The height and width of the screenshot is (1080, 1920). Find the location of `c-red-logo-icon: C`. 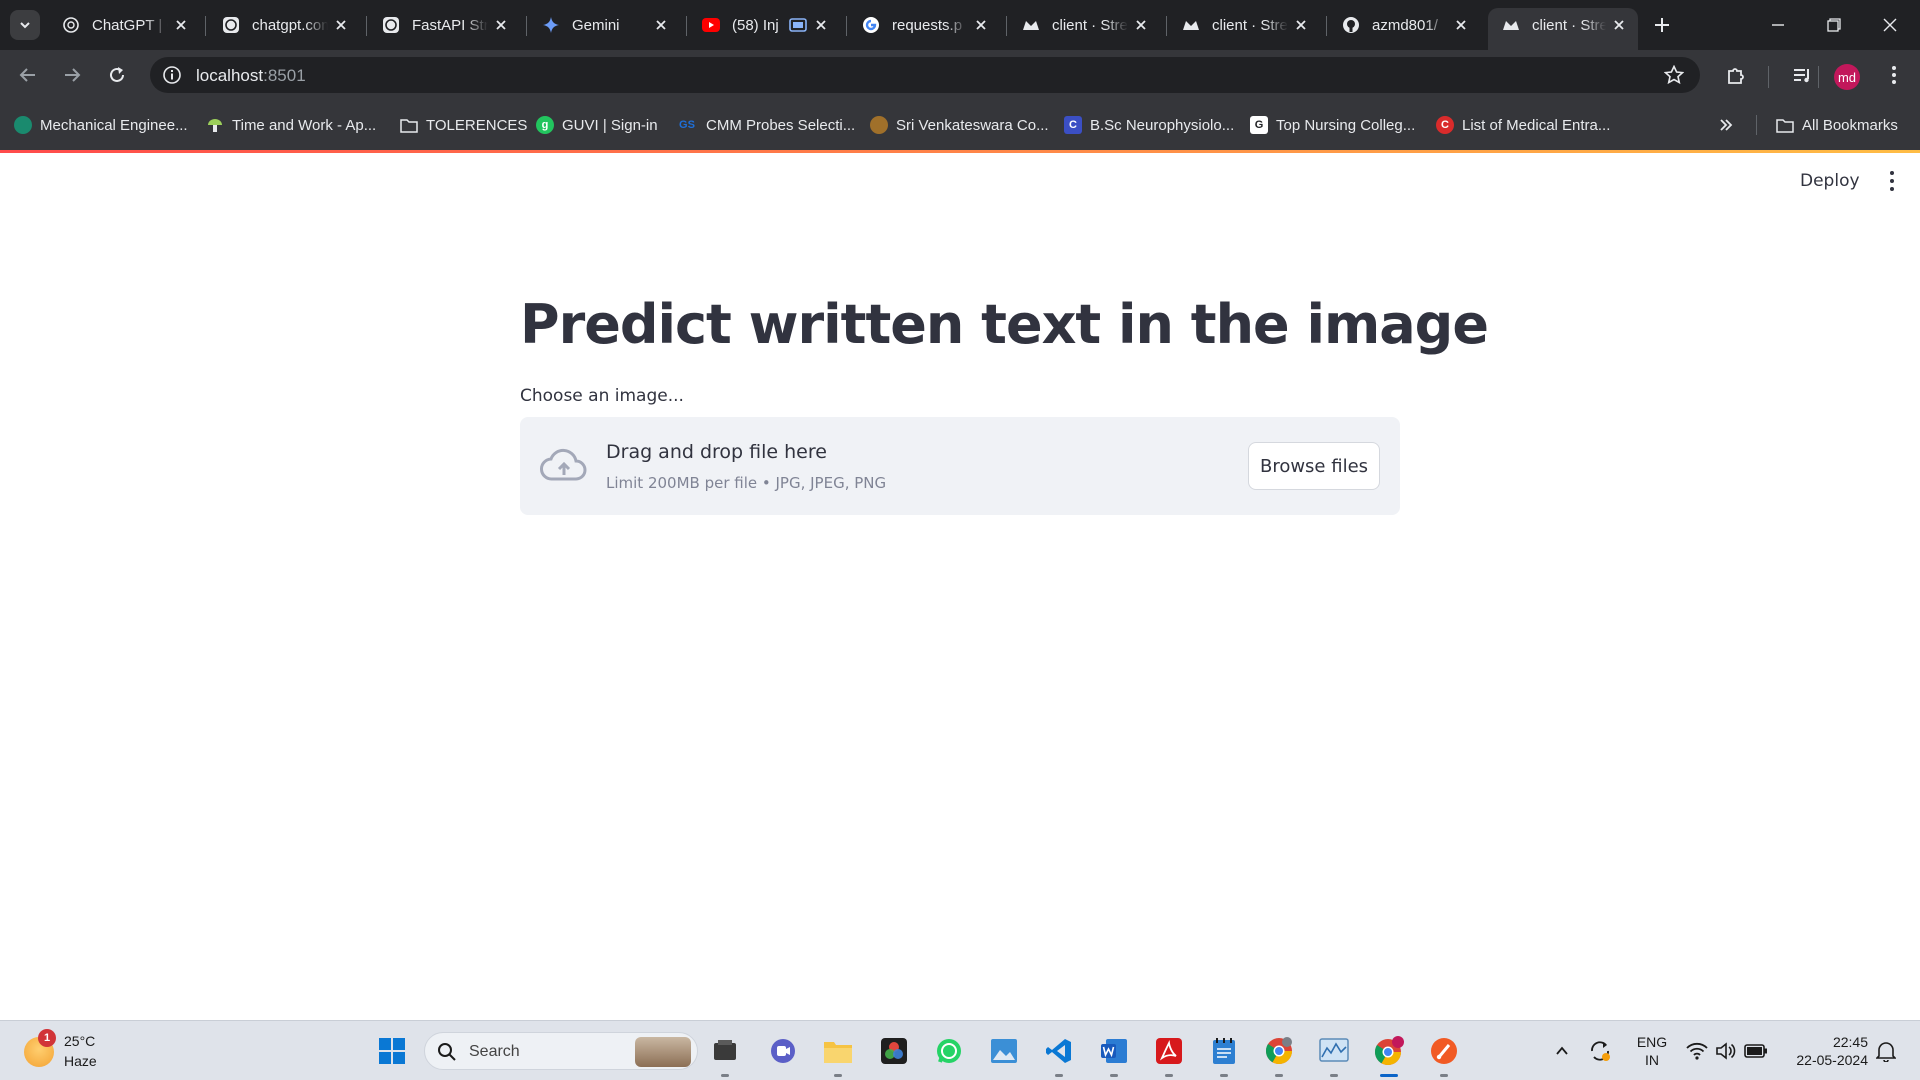

c-red-logo-icon: C is located at coordinates (1445, 125).